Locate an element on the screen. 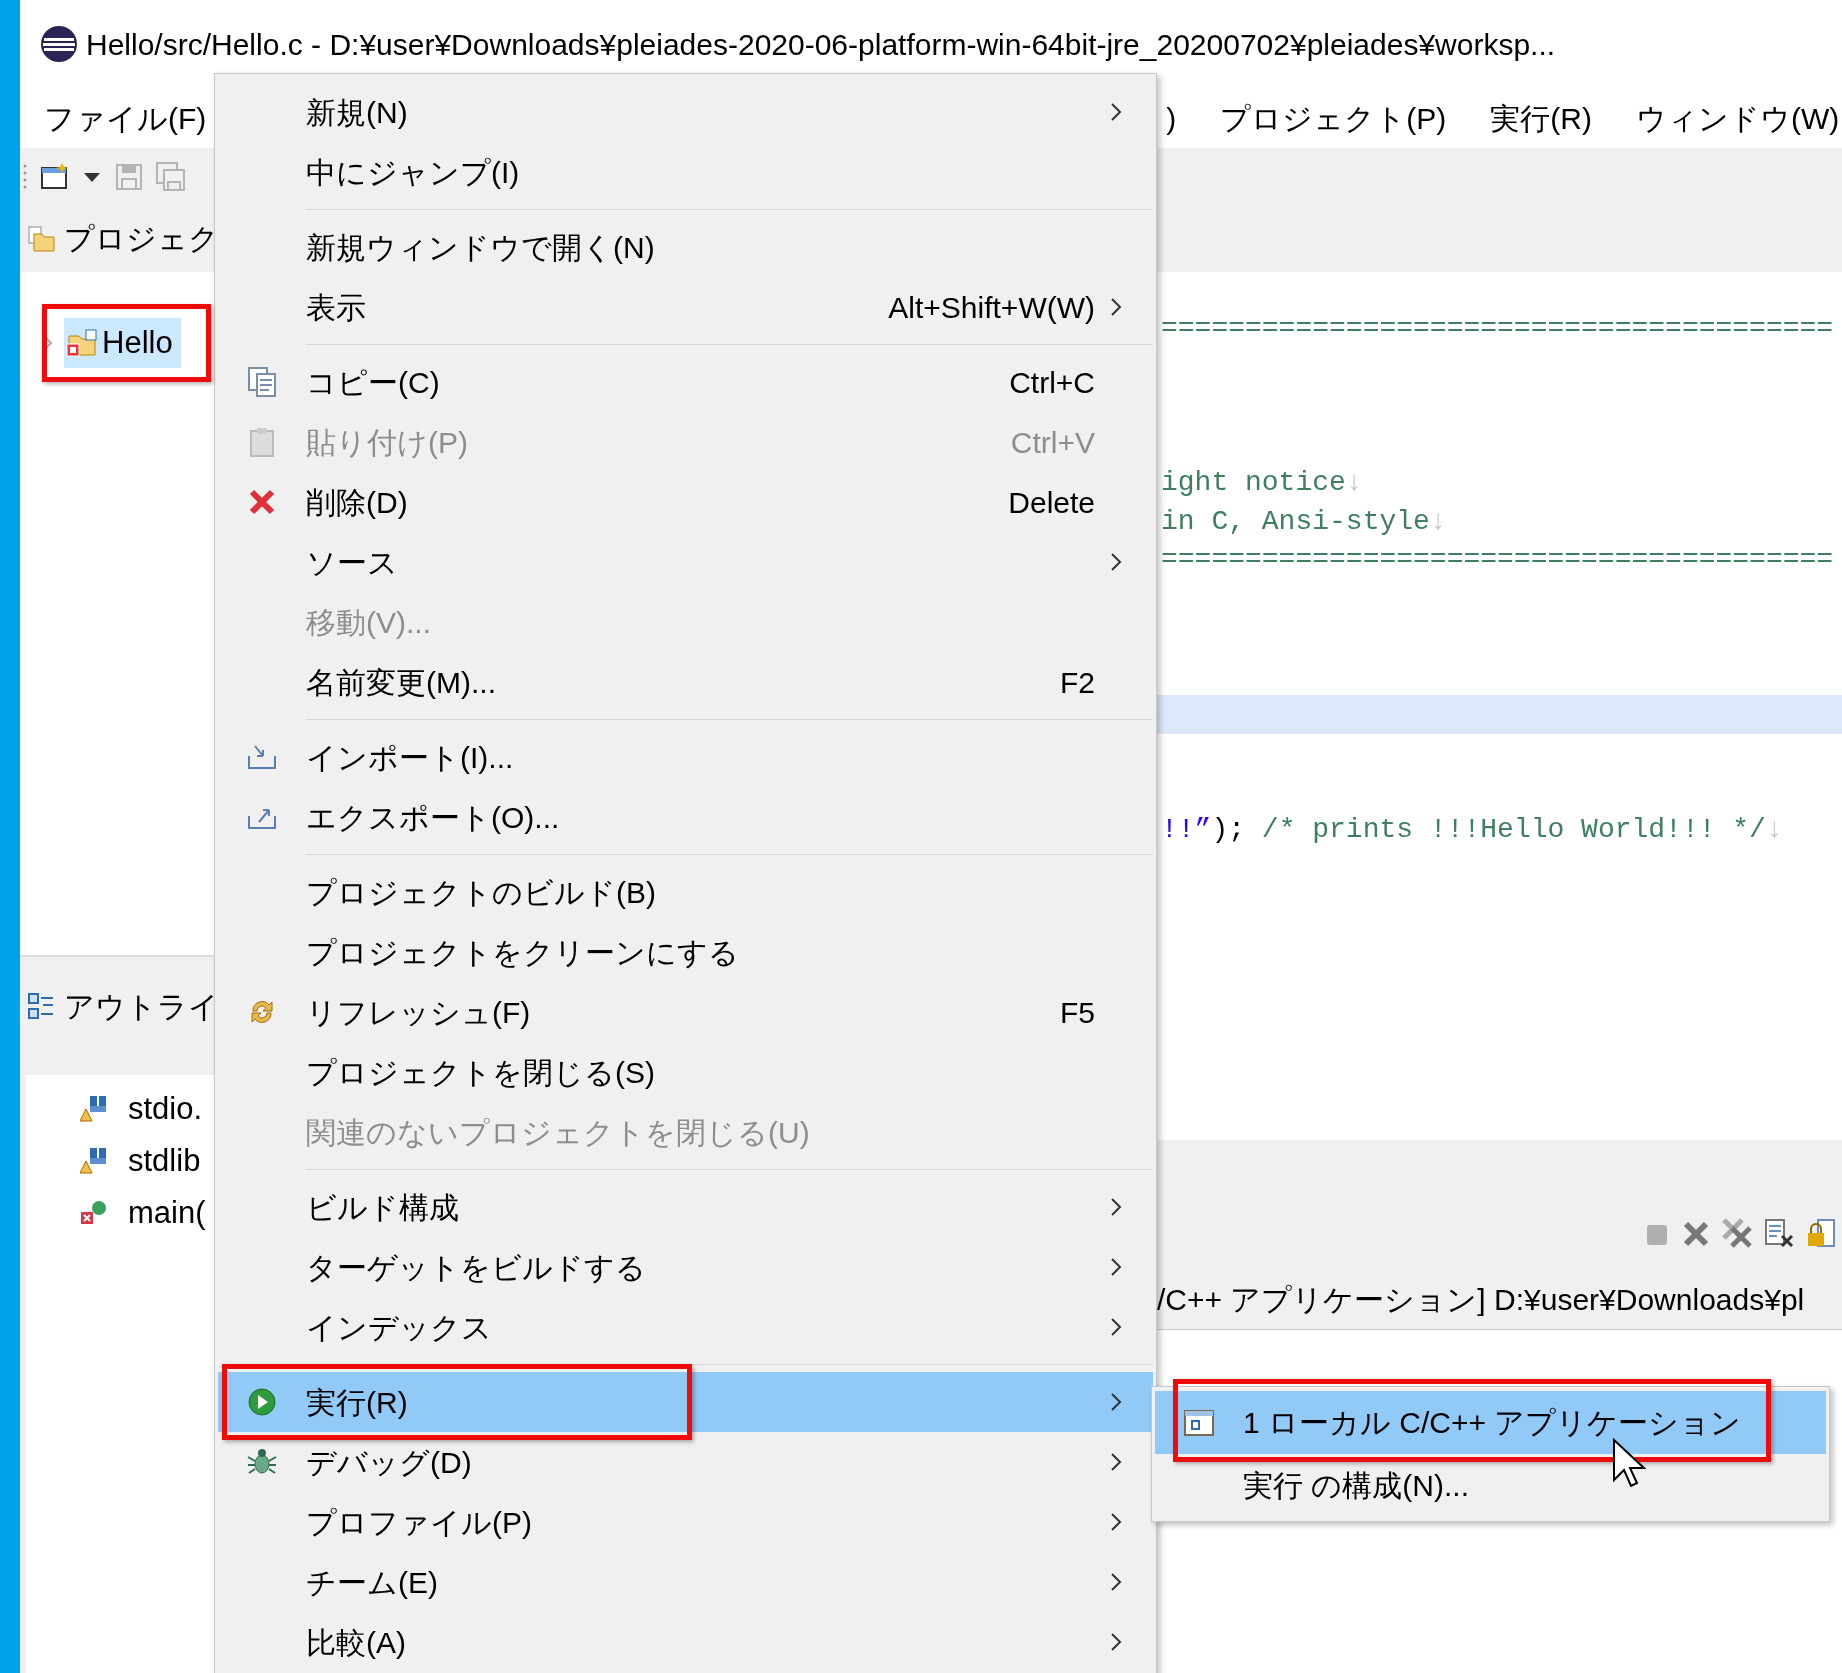  outline-item: stdlib is located at coordinates (164, 1161).